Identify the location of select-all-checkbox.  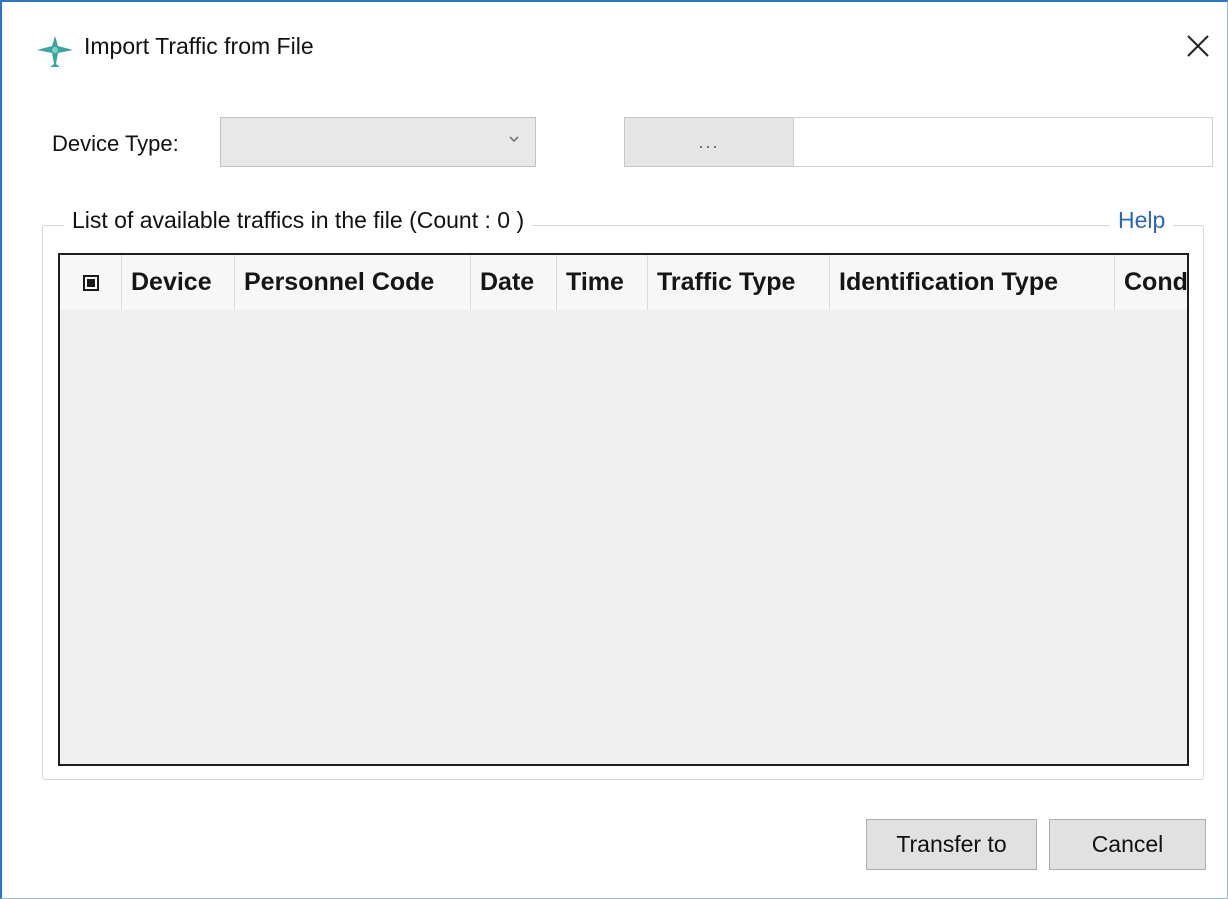
(90, 282).